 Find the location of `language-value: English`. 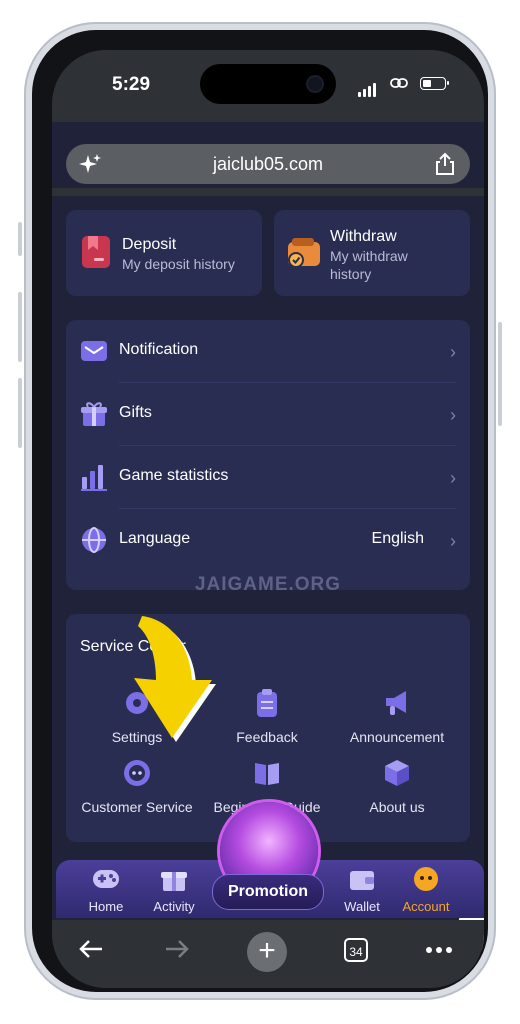

language-value: English is located at coordinates (397, 538).